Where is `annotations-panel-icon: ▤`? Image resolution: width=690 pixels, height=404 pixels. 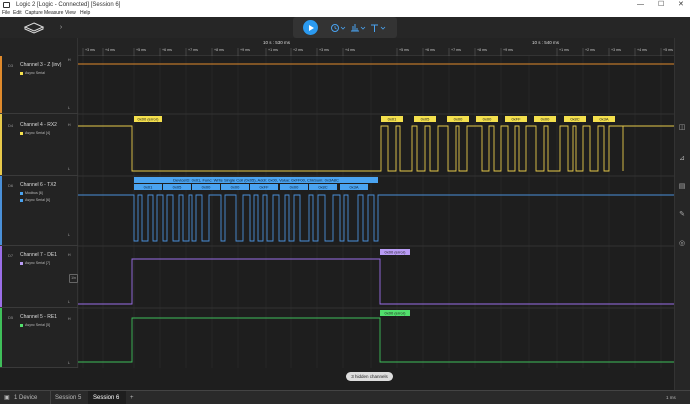
annotations-panel-icon: ▤ is located at coordinates (682, 186).